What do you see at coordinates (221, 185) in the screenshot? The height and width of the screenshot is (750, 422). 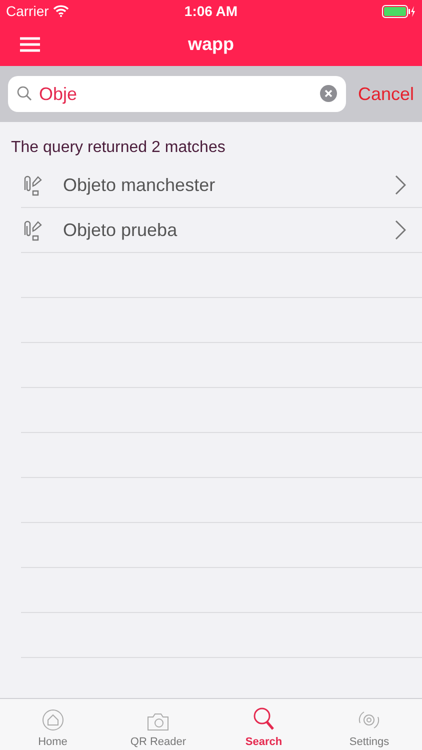 I see `result-row: Objeto manchester` at bounding box center [221, 185].